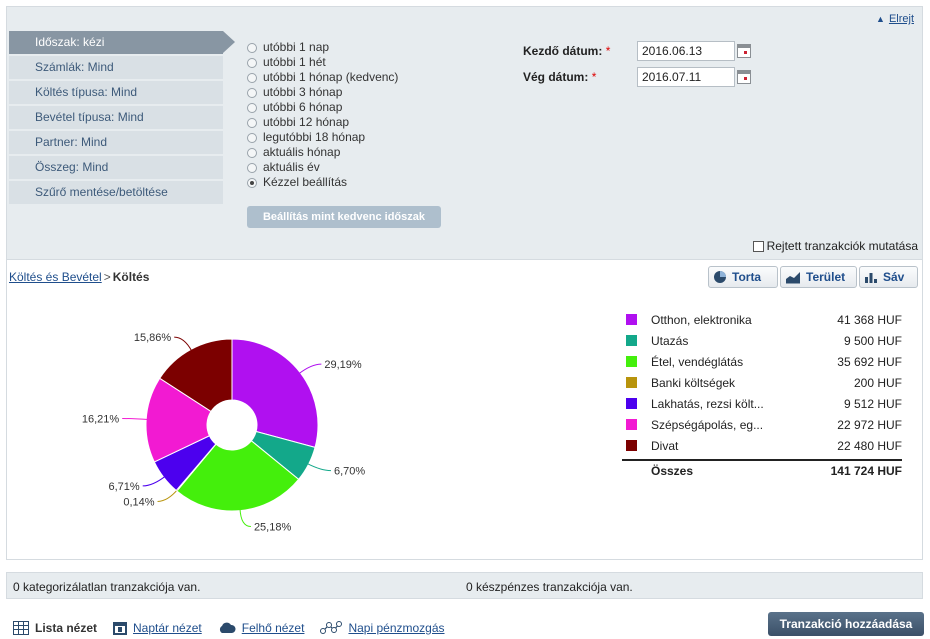  Describe the element at coordinates (762, 319) in the screenshot. I see `legend-item: Otthon, elektronika 41 368 HUF` at that location.